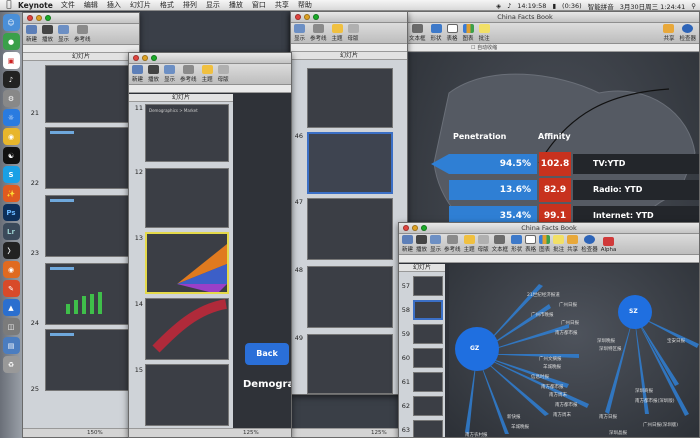  Describe the element at coordinates (11, 307) in the screenshot. I see `keynote-icon: ▲` at that location.